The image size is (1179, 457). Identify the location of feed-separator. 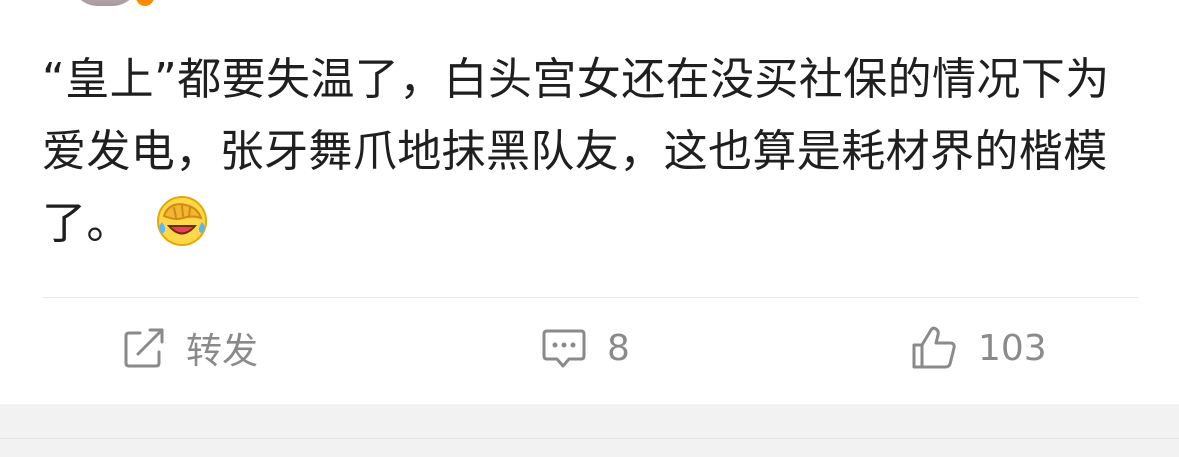
(589, 430).